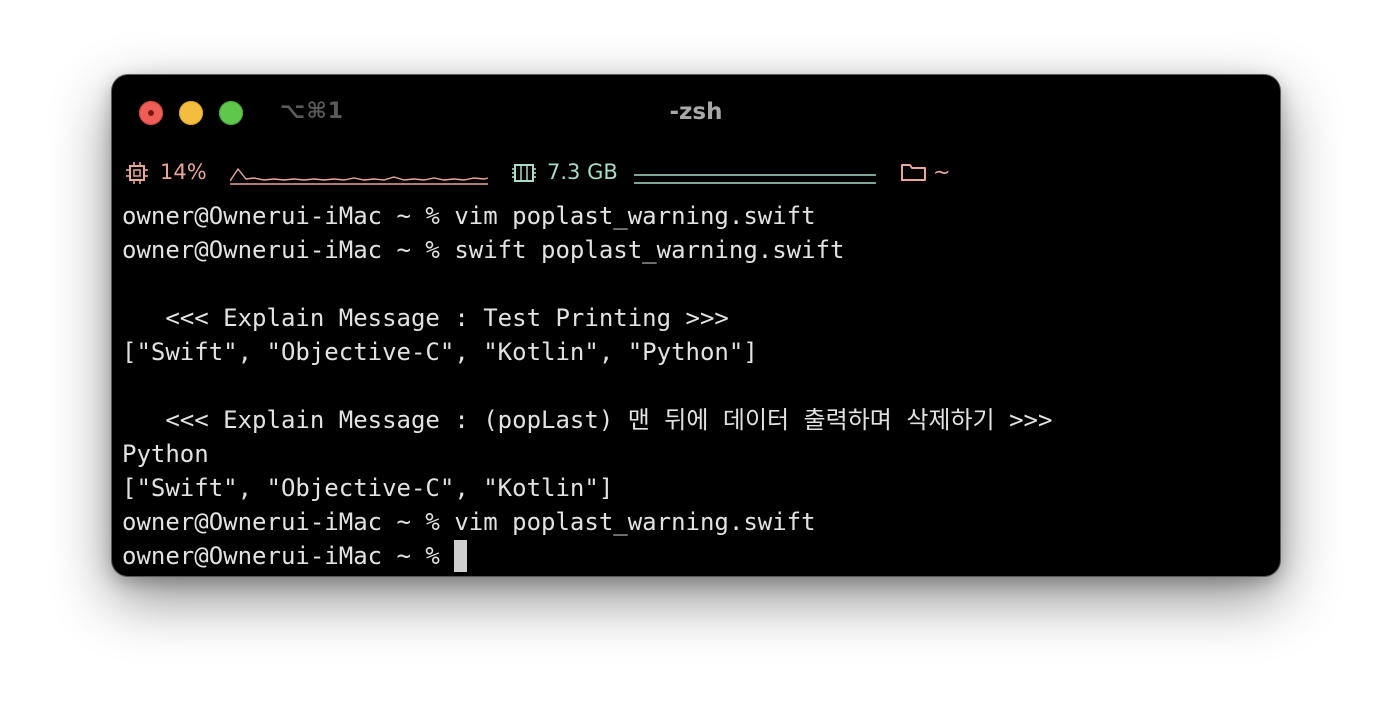 Image resolution: width=1392 pixels, height=724 pixels. I want to click on memory-icon, so click(524, 173).